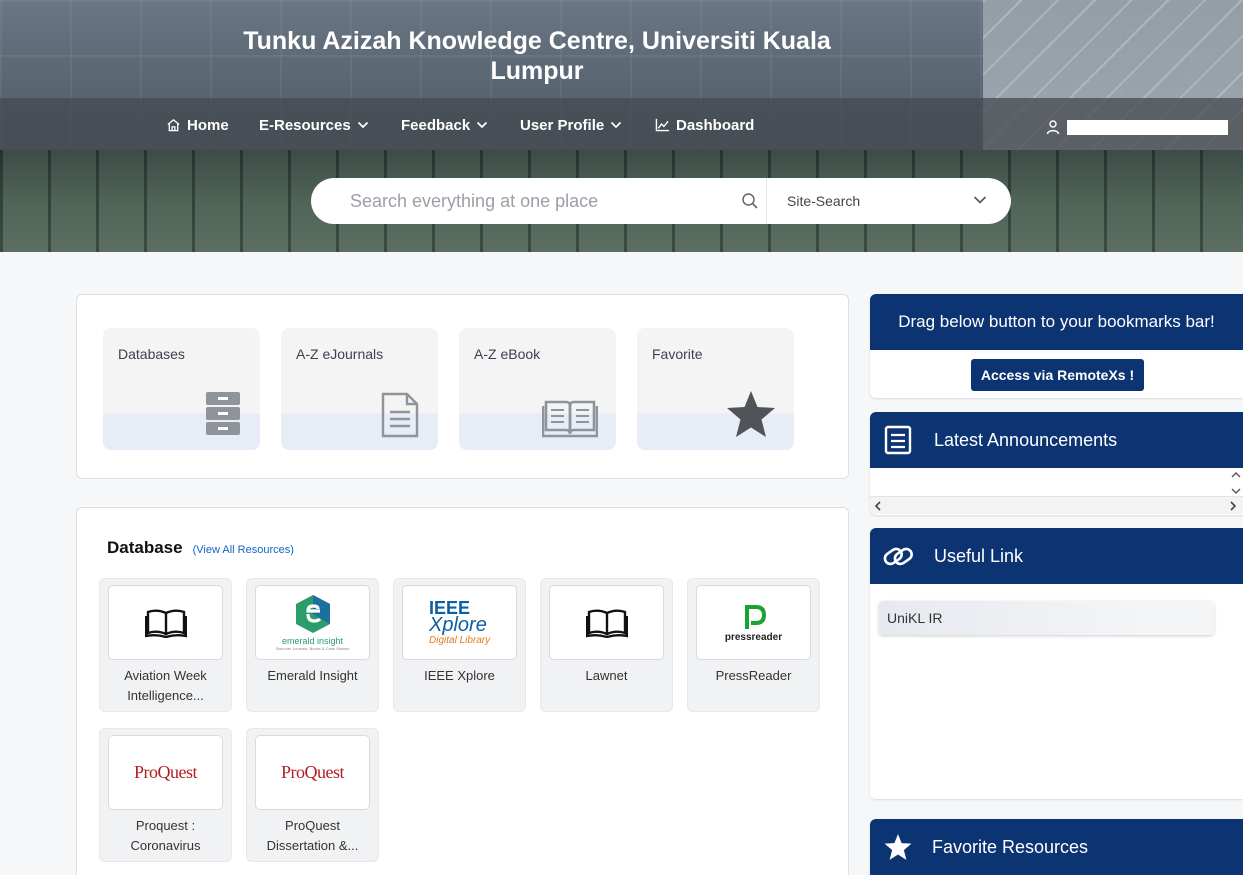  I want to click on database-name-line1: Emerald Insight, so click(312, 675).